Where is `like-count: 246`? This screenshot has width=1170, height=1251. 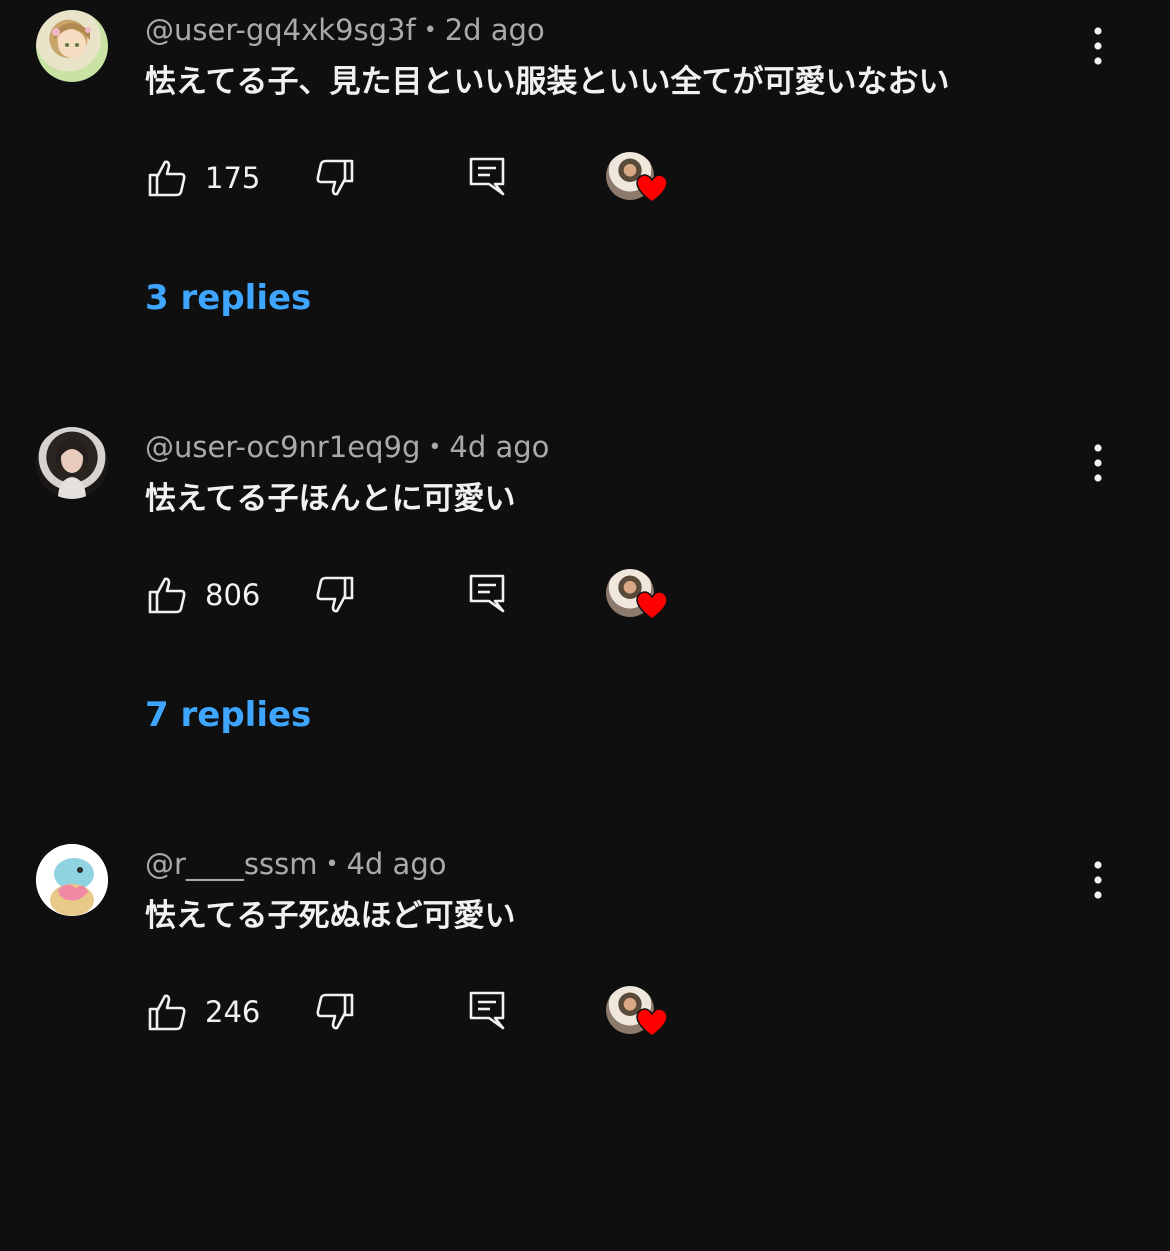
like-count: 246 is located at coordinates (233, 1012).